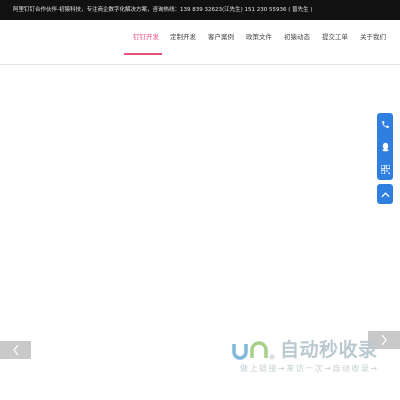 Image resolution: width=400 pixels, height=400 pixels. I want to click on watermark: 自动秒收录 做上链接→来访一次→自动收录→, so click(310, 358).